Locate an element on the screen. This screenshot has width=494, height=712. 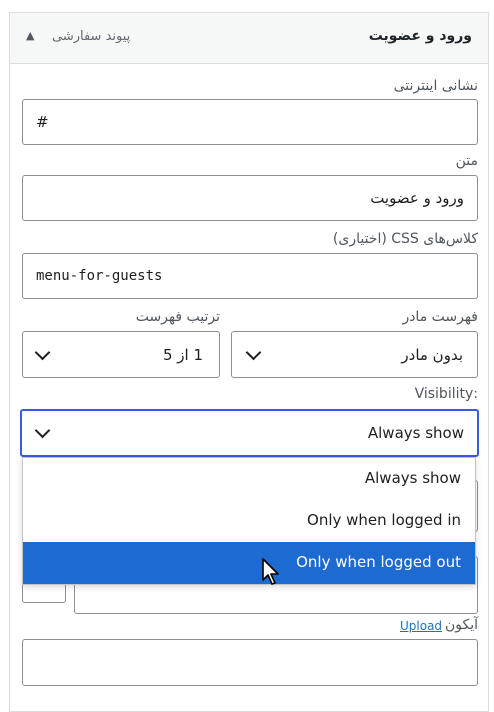
icon-input is located at coordinates (250, 662).